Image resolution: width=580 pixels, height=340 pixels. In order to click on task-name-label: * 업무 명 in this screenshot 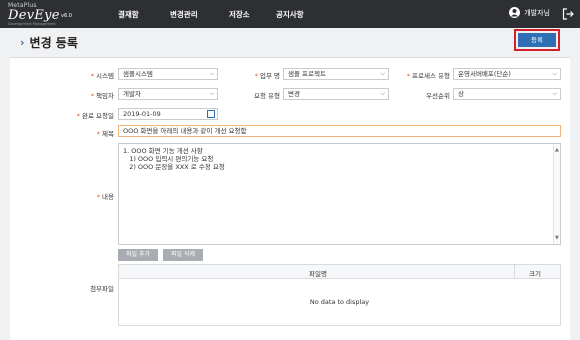, I will do `click(267, 76)`.